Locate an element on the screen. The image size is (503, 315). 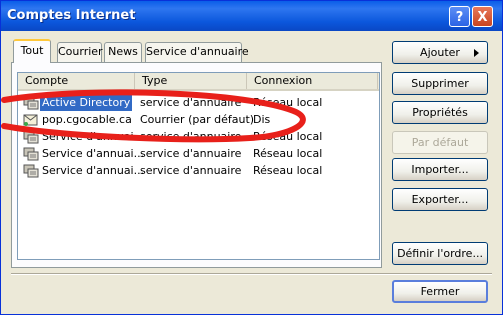
account-name: pop.cgocable.ca is located at coordinates (87, 119).